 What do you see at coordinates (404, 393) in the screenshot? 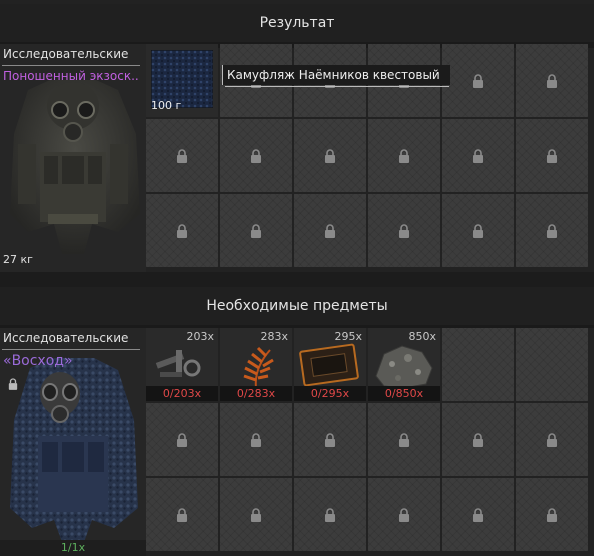
I see `required-amount: 0/850x` at bounding box center [404, 393].